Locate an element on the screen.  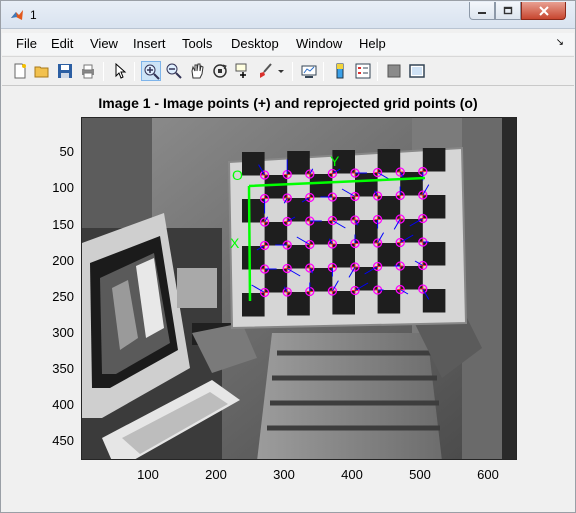
origin-label: O is located at coordinates (237, 175).